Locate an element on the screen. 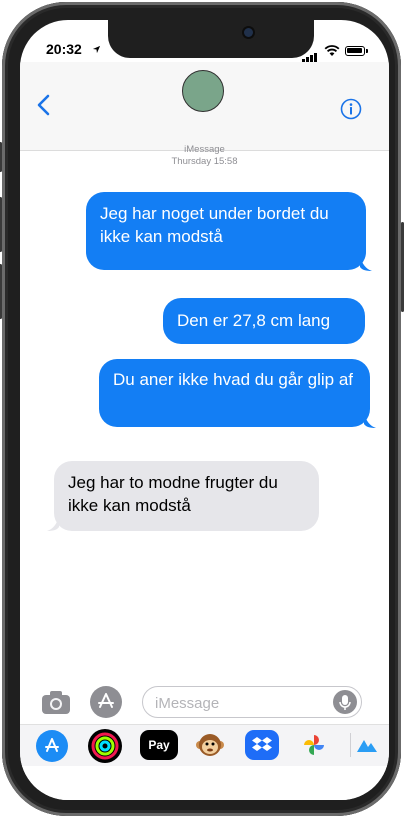  info-icon is located at coordinates (351, 109).